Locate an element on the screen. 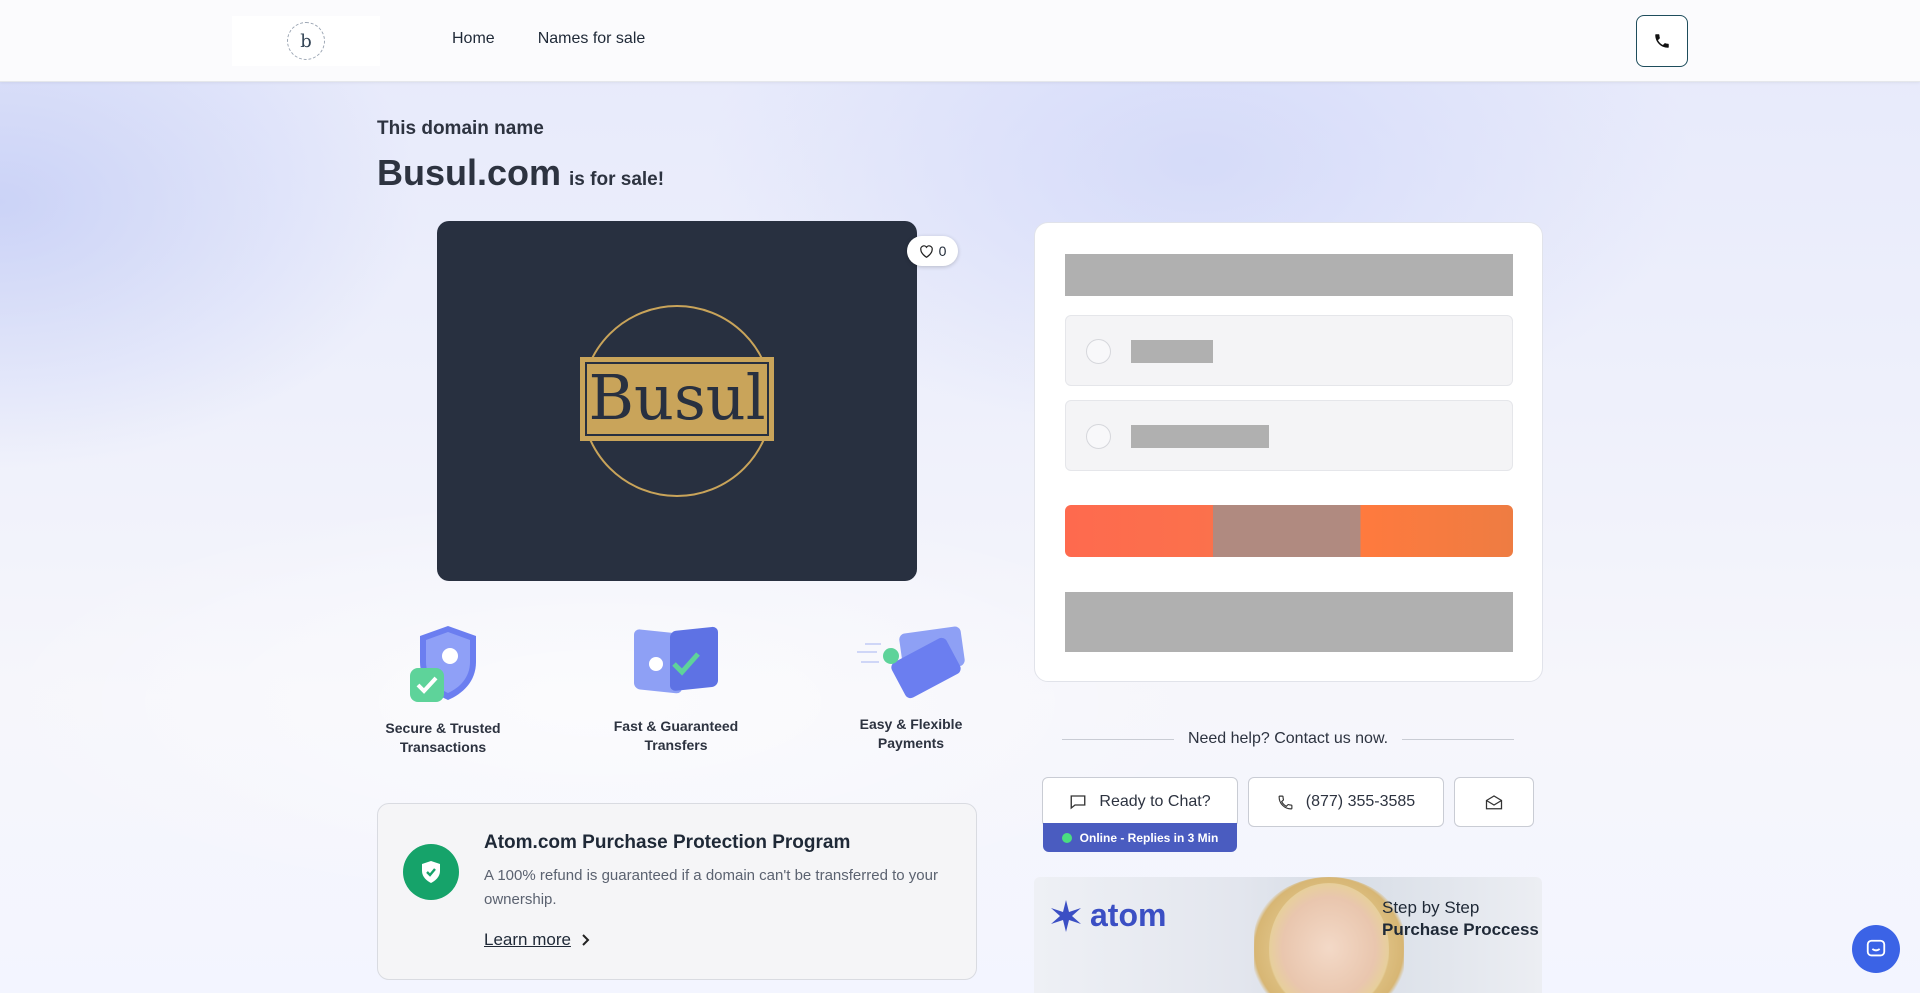  phone-contact-button: (877) 355-3585 is located at coordinates (1346, 802).